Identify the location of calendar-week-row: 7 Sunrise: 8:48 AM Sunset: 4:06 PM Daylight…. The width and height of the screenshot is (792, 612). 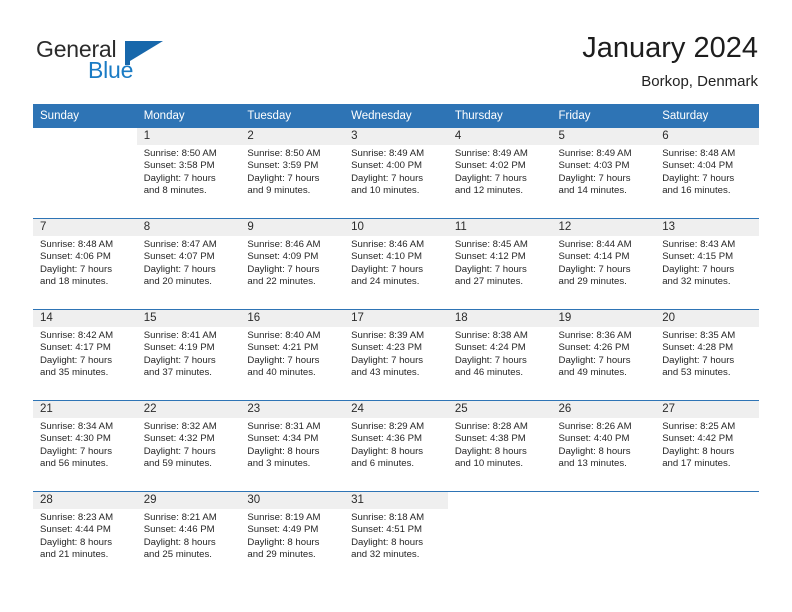
(396, 264).